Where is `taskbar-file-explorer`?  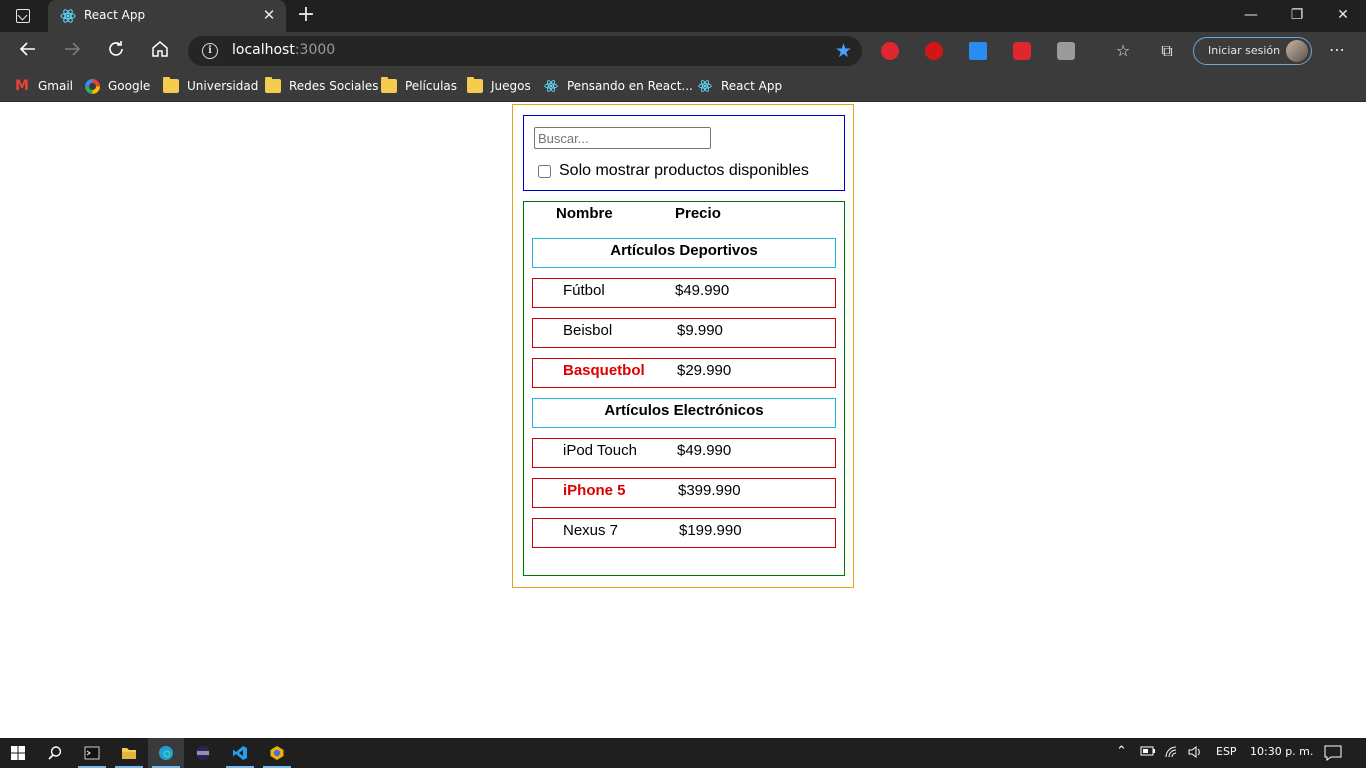 taskbar-file-explorer is located at coordinates (129, 753).